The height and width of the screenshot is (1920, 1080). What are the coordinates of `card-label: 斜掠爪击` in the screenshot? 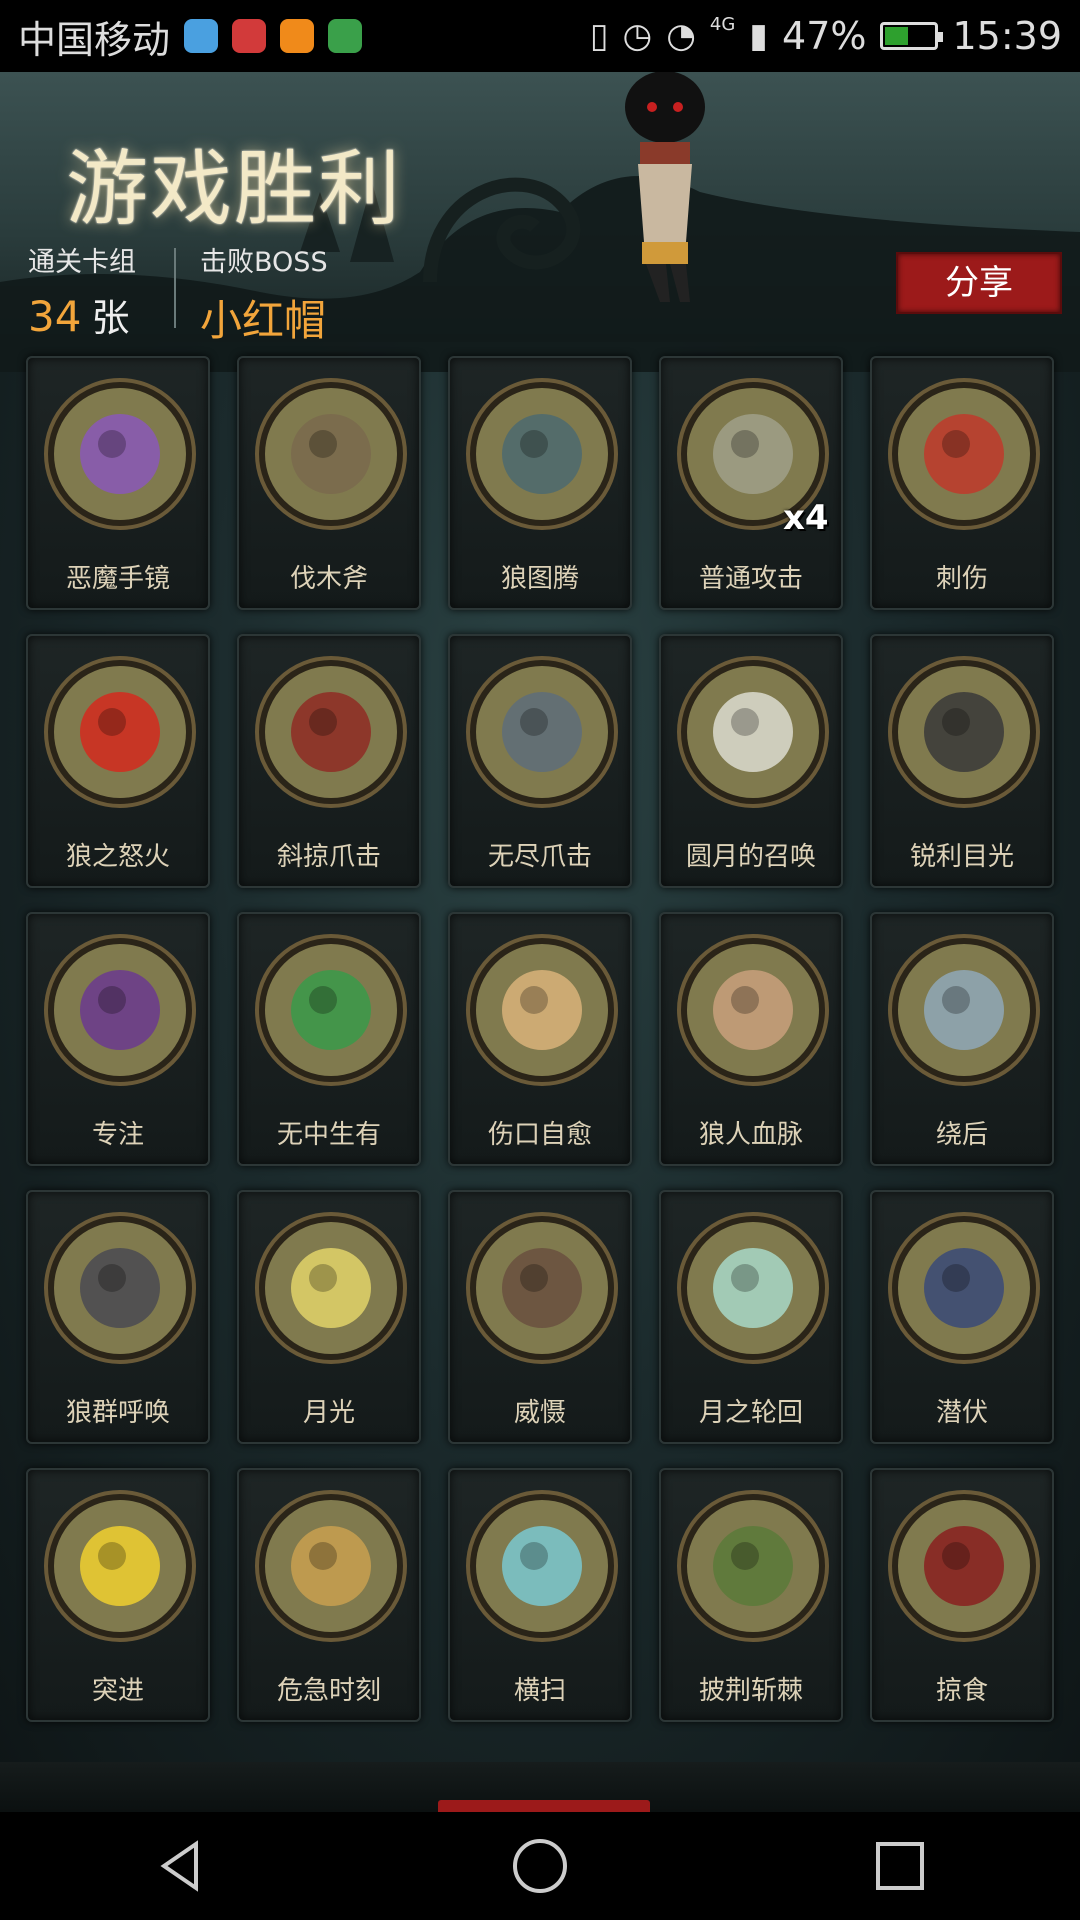 It's located at (328, 857).